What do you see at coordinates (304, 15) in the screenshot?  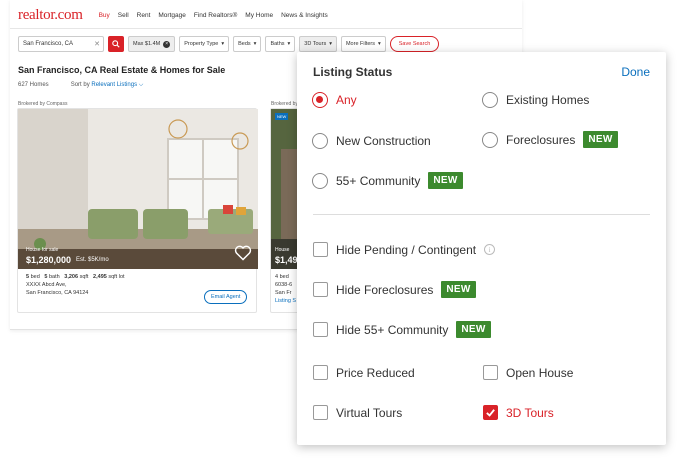 I see `nav-news: News & Insights` at bounding box center [304, 15].